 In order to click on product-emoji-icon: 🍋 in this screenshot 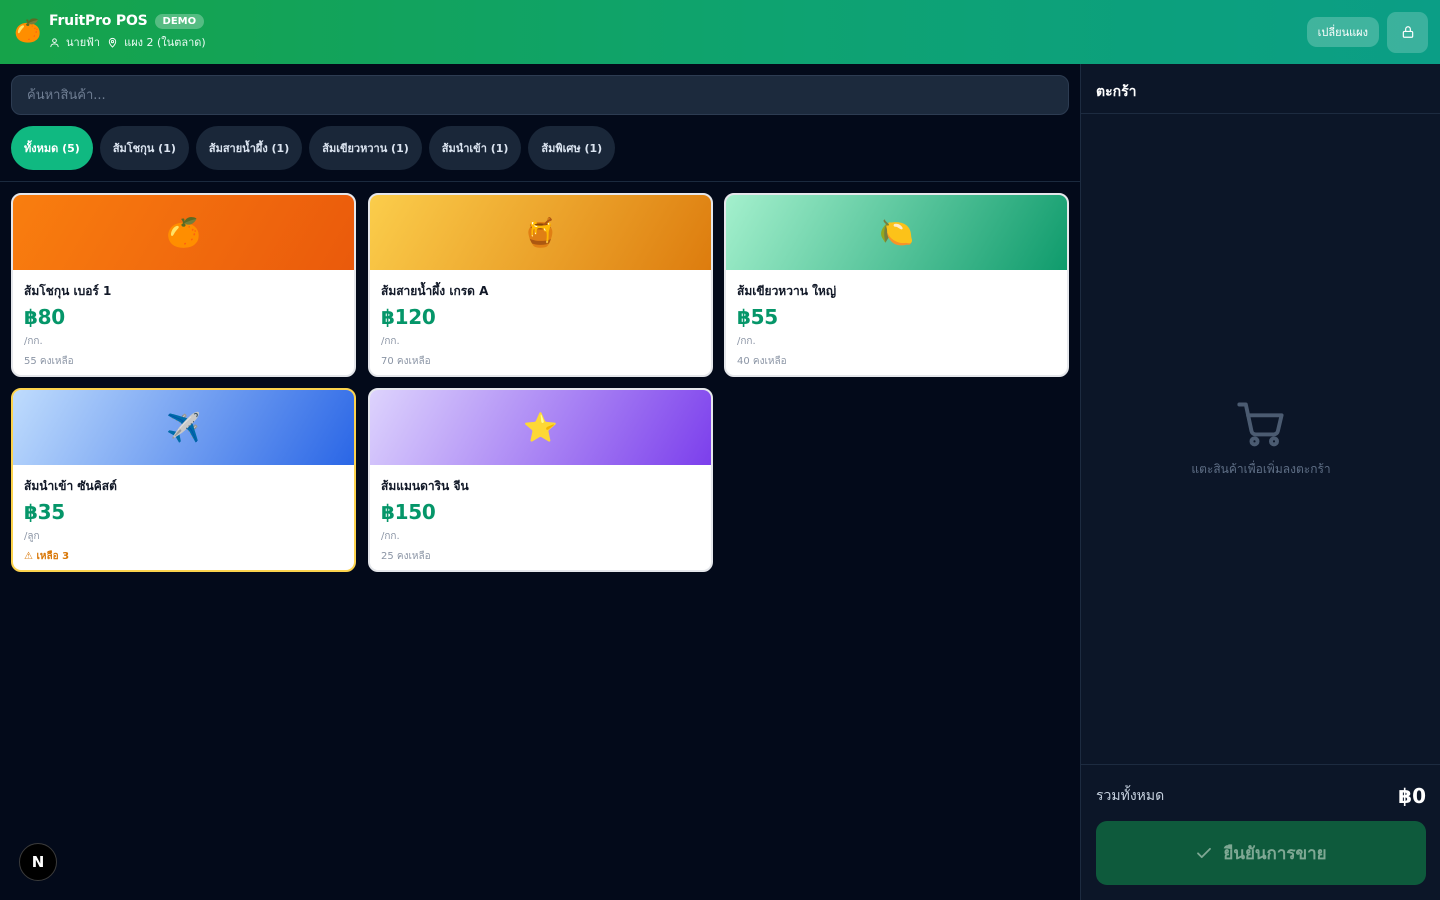, I will do `click(896, 232)`.